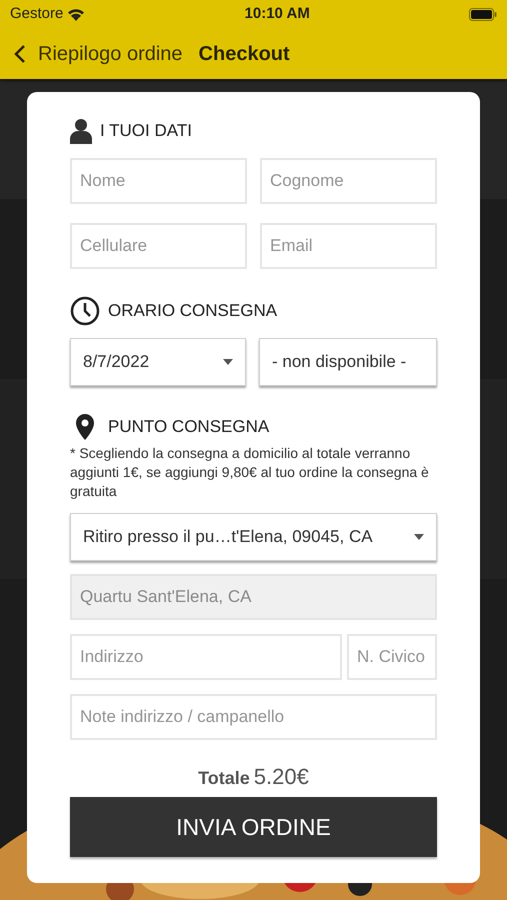 The width and height of the screenshot is (507, 900). Describe the element at coordinates (193, 311) in the screenshot. I see `section-heading: ORARIO CONSEGNA` at that location.